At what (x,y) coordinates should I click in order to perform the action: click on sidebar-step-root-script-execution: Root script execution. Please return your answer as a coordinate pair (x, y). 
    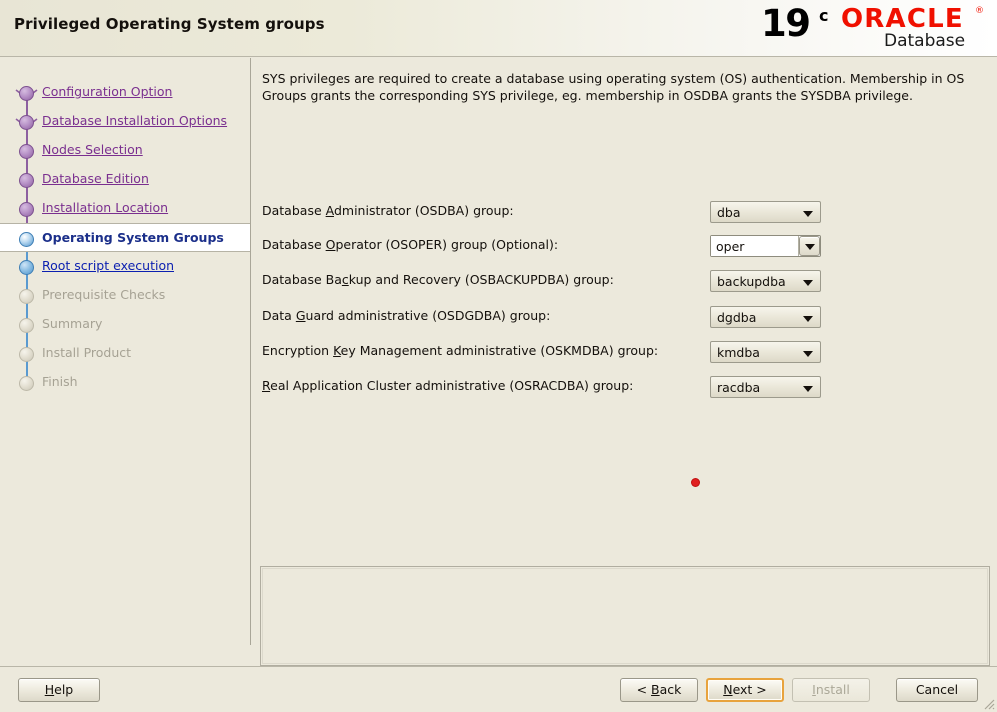
    Looking at the image, I should click on (125, 266).